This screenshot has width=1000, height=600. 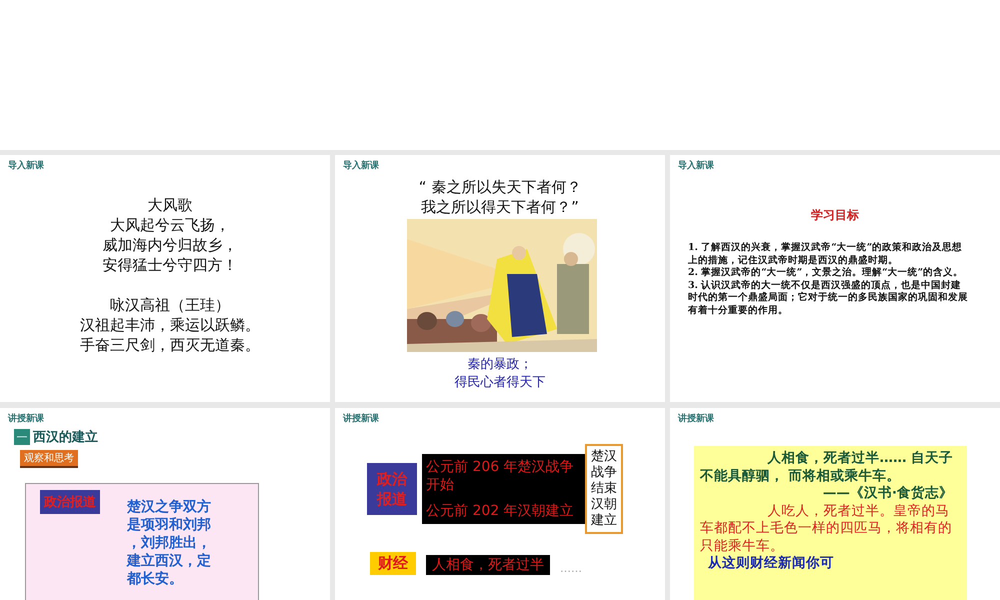 What do you see at coordinates (826, 273) in the screenshot?
I see `objective-item: 2. 掌握汉武帝的“大一统”，文景之治。理解“大一统”的含义。` at bounding box center [826, 273].